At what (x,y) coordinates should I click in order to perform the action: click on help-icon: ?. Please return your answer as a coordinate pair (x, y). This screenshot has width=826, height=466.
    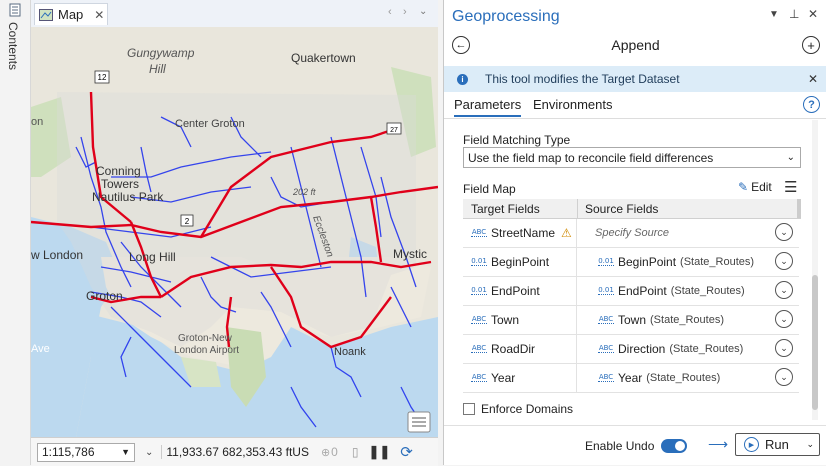
    Looking at the image, I should click on (811, 104).